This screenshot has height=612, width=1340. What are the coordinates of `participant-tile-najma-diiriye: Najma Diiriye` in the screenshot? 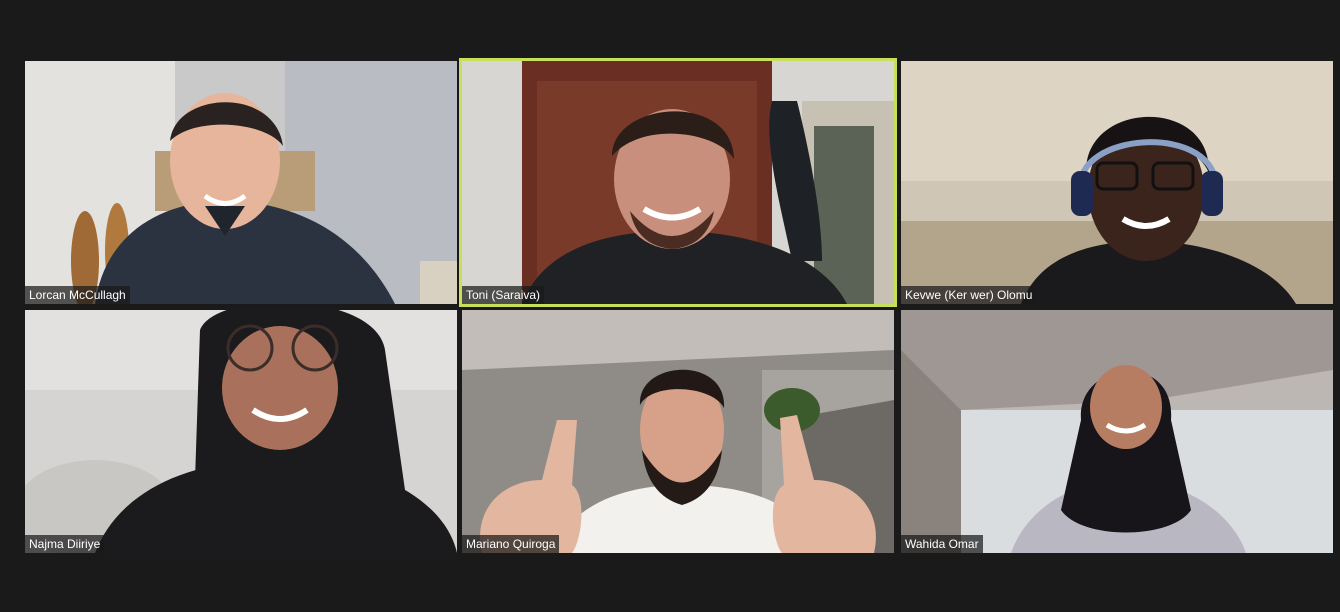 It's located at (241, 431).